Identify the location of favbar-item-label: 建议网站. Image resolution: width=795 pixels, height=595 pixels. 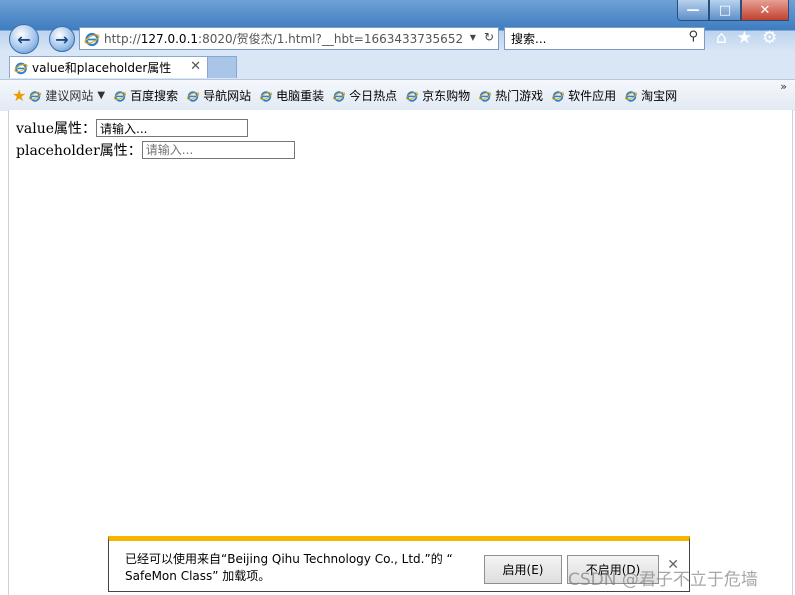
(69, 96).